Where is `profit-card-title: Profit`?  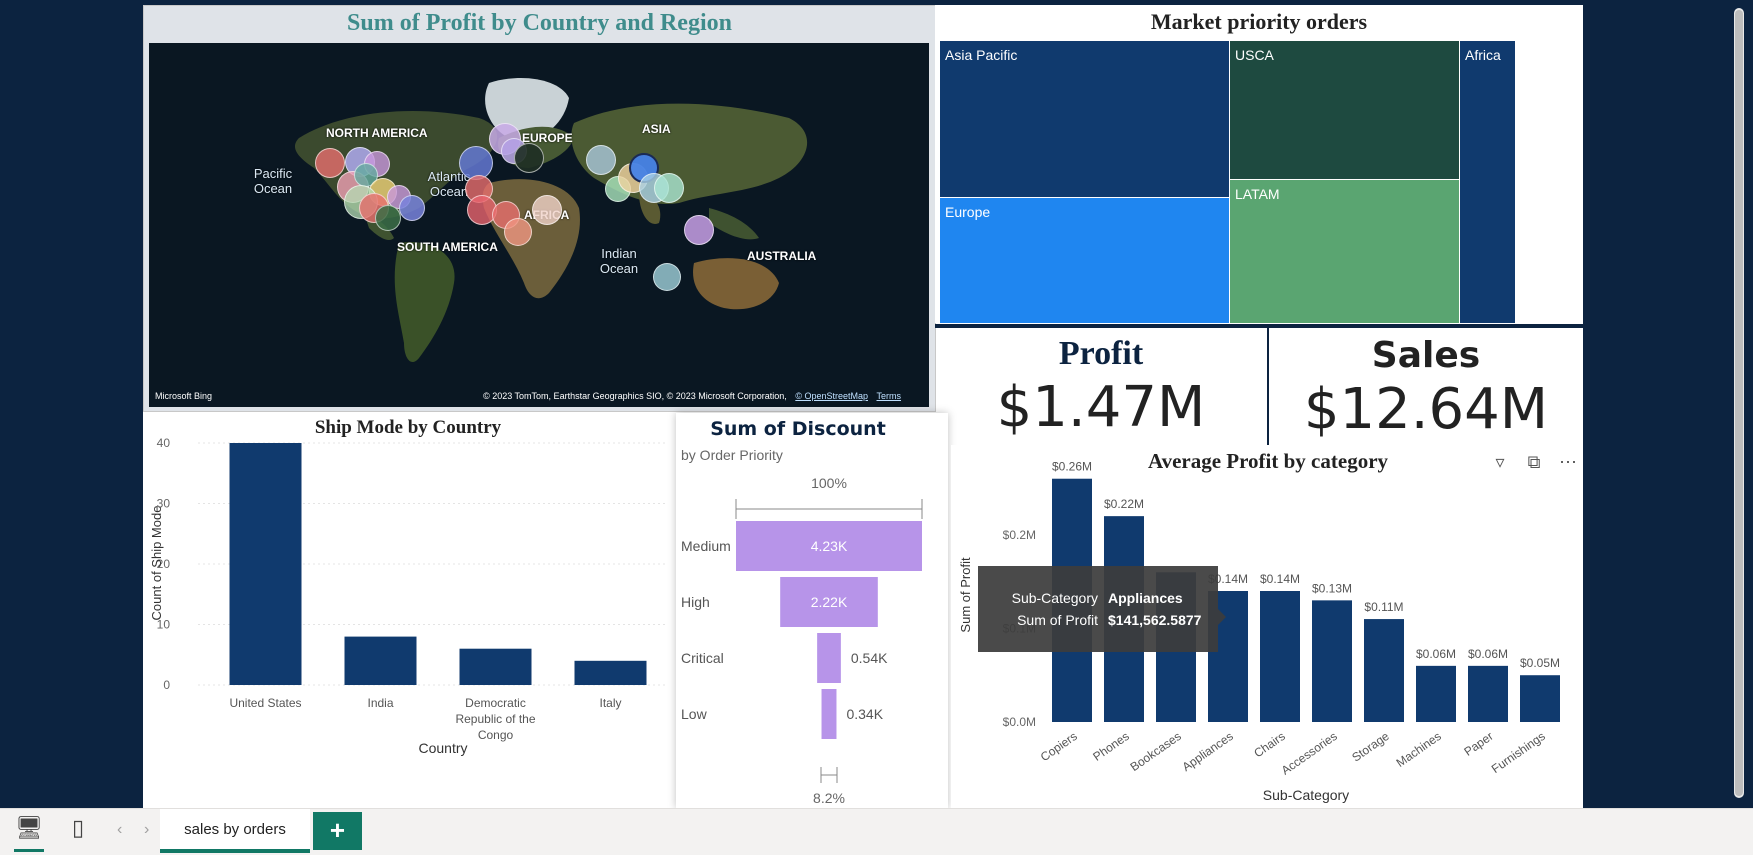
profit-card-title: Profit is located at coordinates (1101, 353).